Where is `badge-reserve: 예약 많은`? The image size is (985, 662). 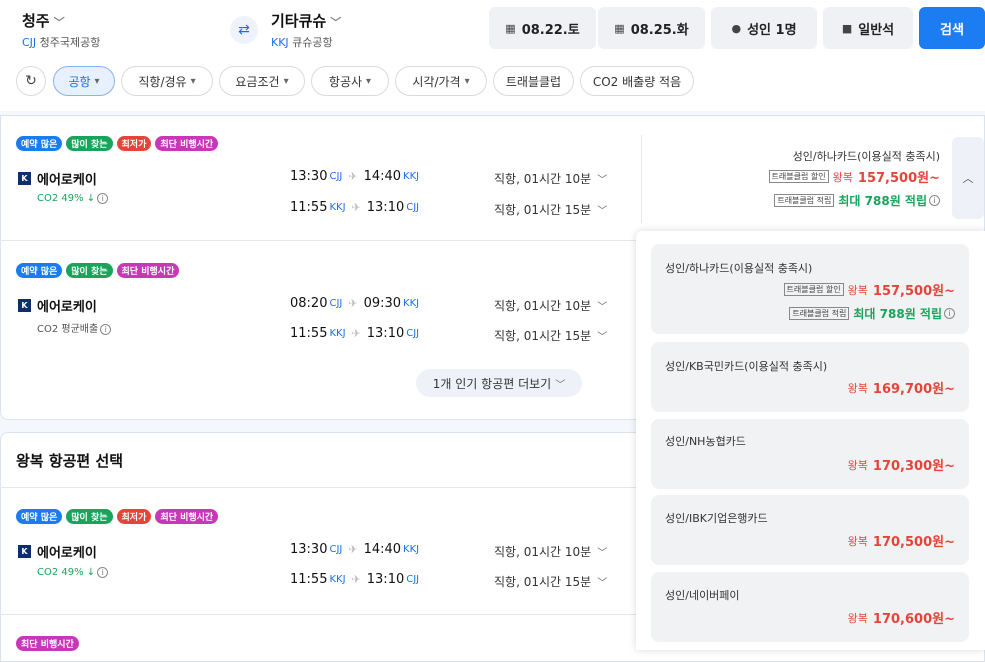 badge-reserve: 예약 많은 is located at coordinates (39, 270).